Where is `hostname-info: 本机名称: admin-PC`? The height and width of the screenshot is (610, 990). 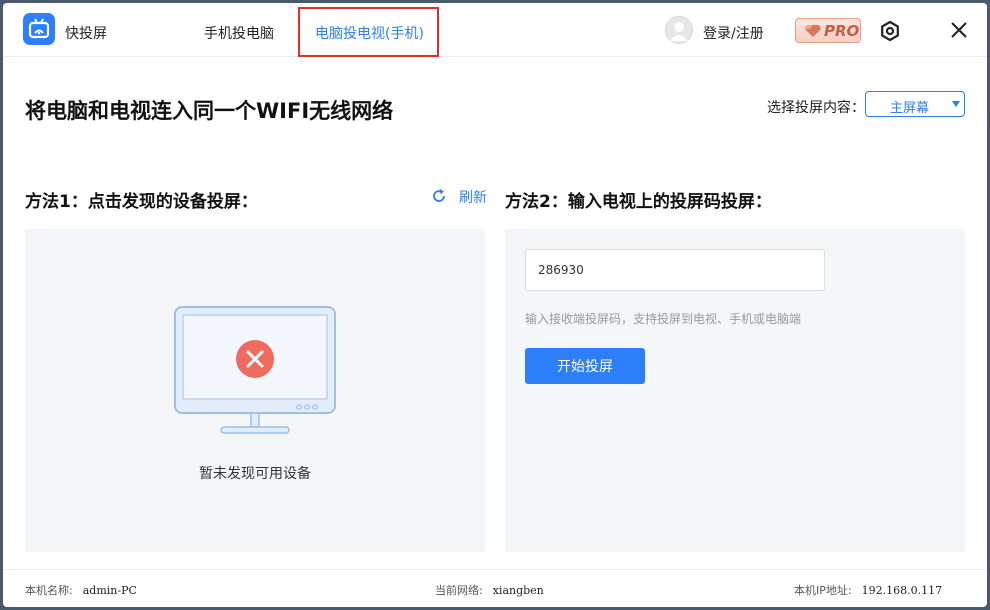 hostname-info: 本机名称: admin-PC is located at coordinates (81, 590).